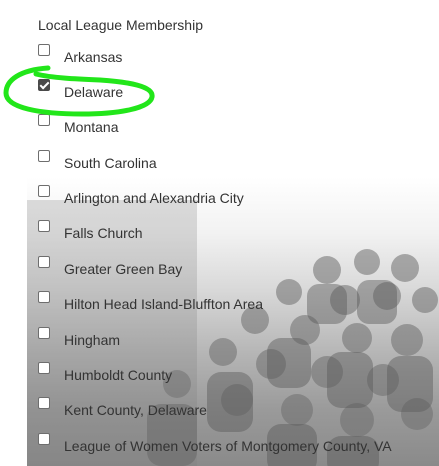 The width and height of the screenshot is (439, 466). I want to click on checkbox-label: Humboldt County, so click(118, 375).